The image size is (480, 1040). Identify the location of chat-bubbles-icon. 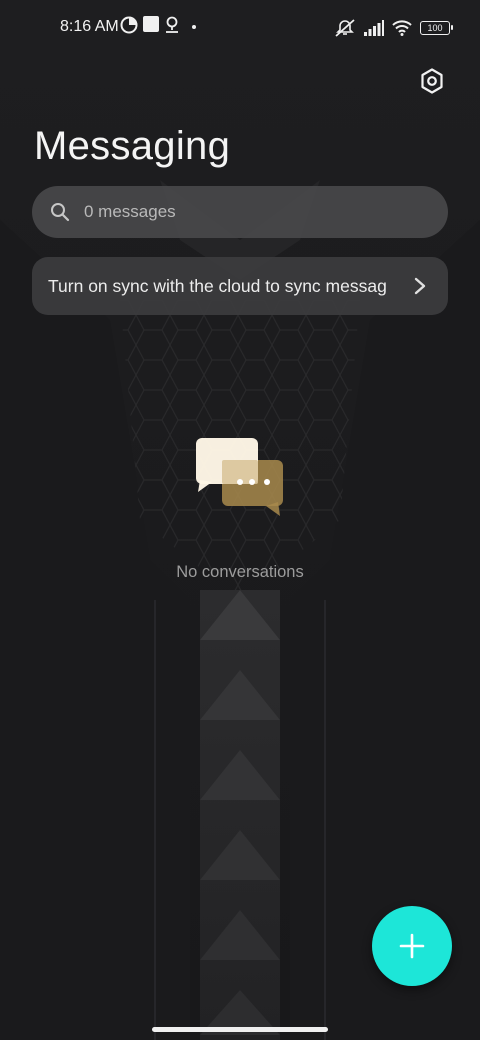
(239, 477).